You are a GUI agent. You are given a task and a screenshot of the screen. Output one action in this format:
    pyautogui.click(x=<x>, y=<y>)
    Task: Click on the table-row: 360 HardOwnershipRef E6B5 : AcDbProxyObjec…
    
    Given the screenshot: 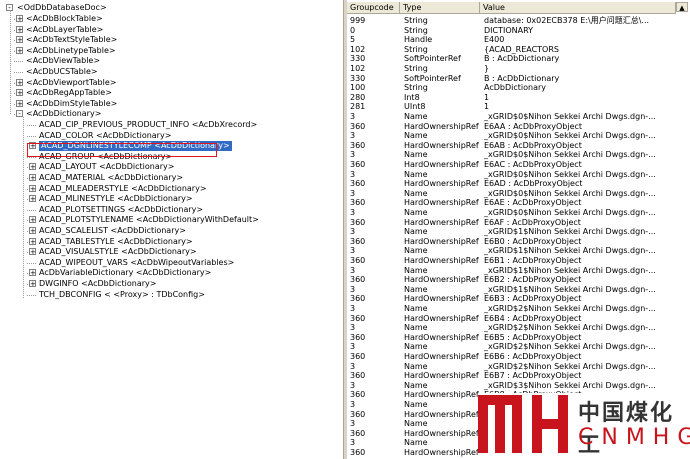 What is the action you would take?
    pyautogui.click(x=512, y=338)
    